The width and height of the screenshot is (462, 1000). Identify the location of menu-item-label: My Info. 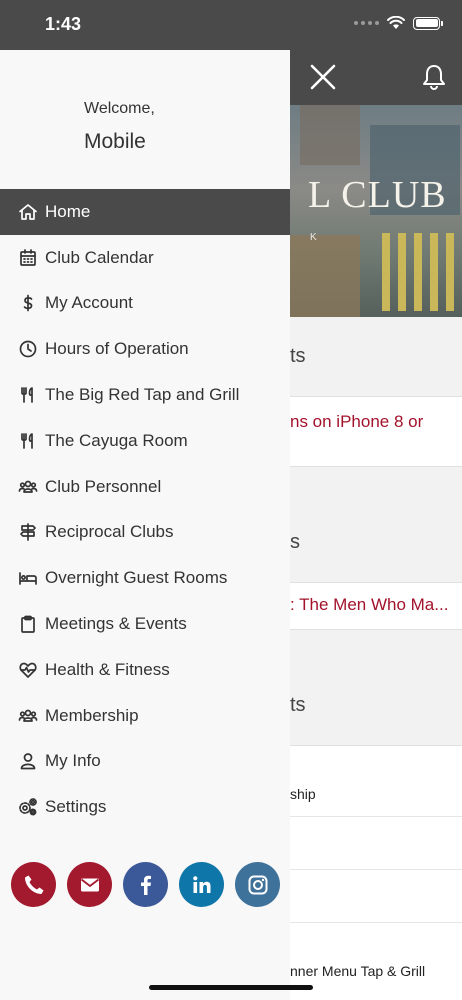
(73, 761).